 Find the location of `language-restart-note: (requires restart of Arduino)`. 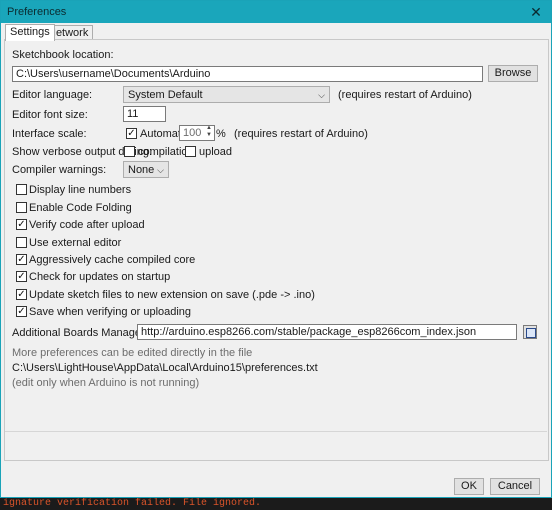

language-restart-note: (requires restart of Arduino) is located at coordinates (405, 95).